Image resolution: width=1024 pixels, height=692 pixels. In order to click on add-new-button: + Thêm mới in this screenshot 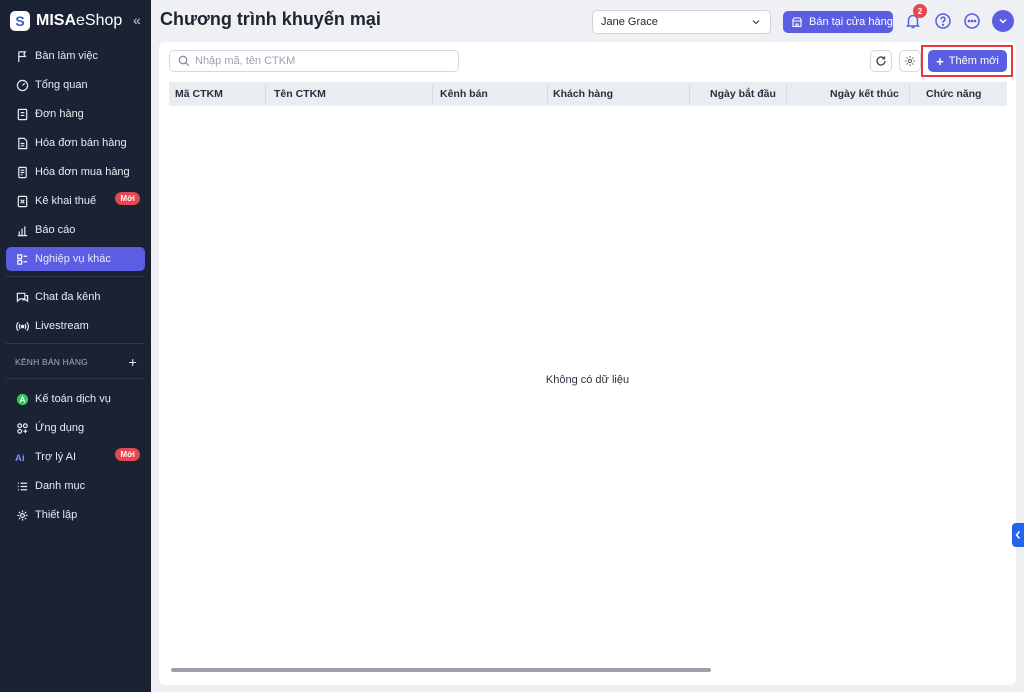, I will do `click(967, 61)`.